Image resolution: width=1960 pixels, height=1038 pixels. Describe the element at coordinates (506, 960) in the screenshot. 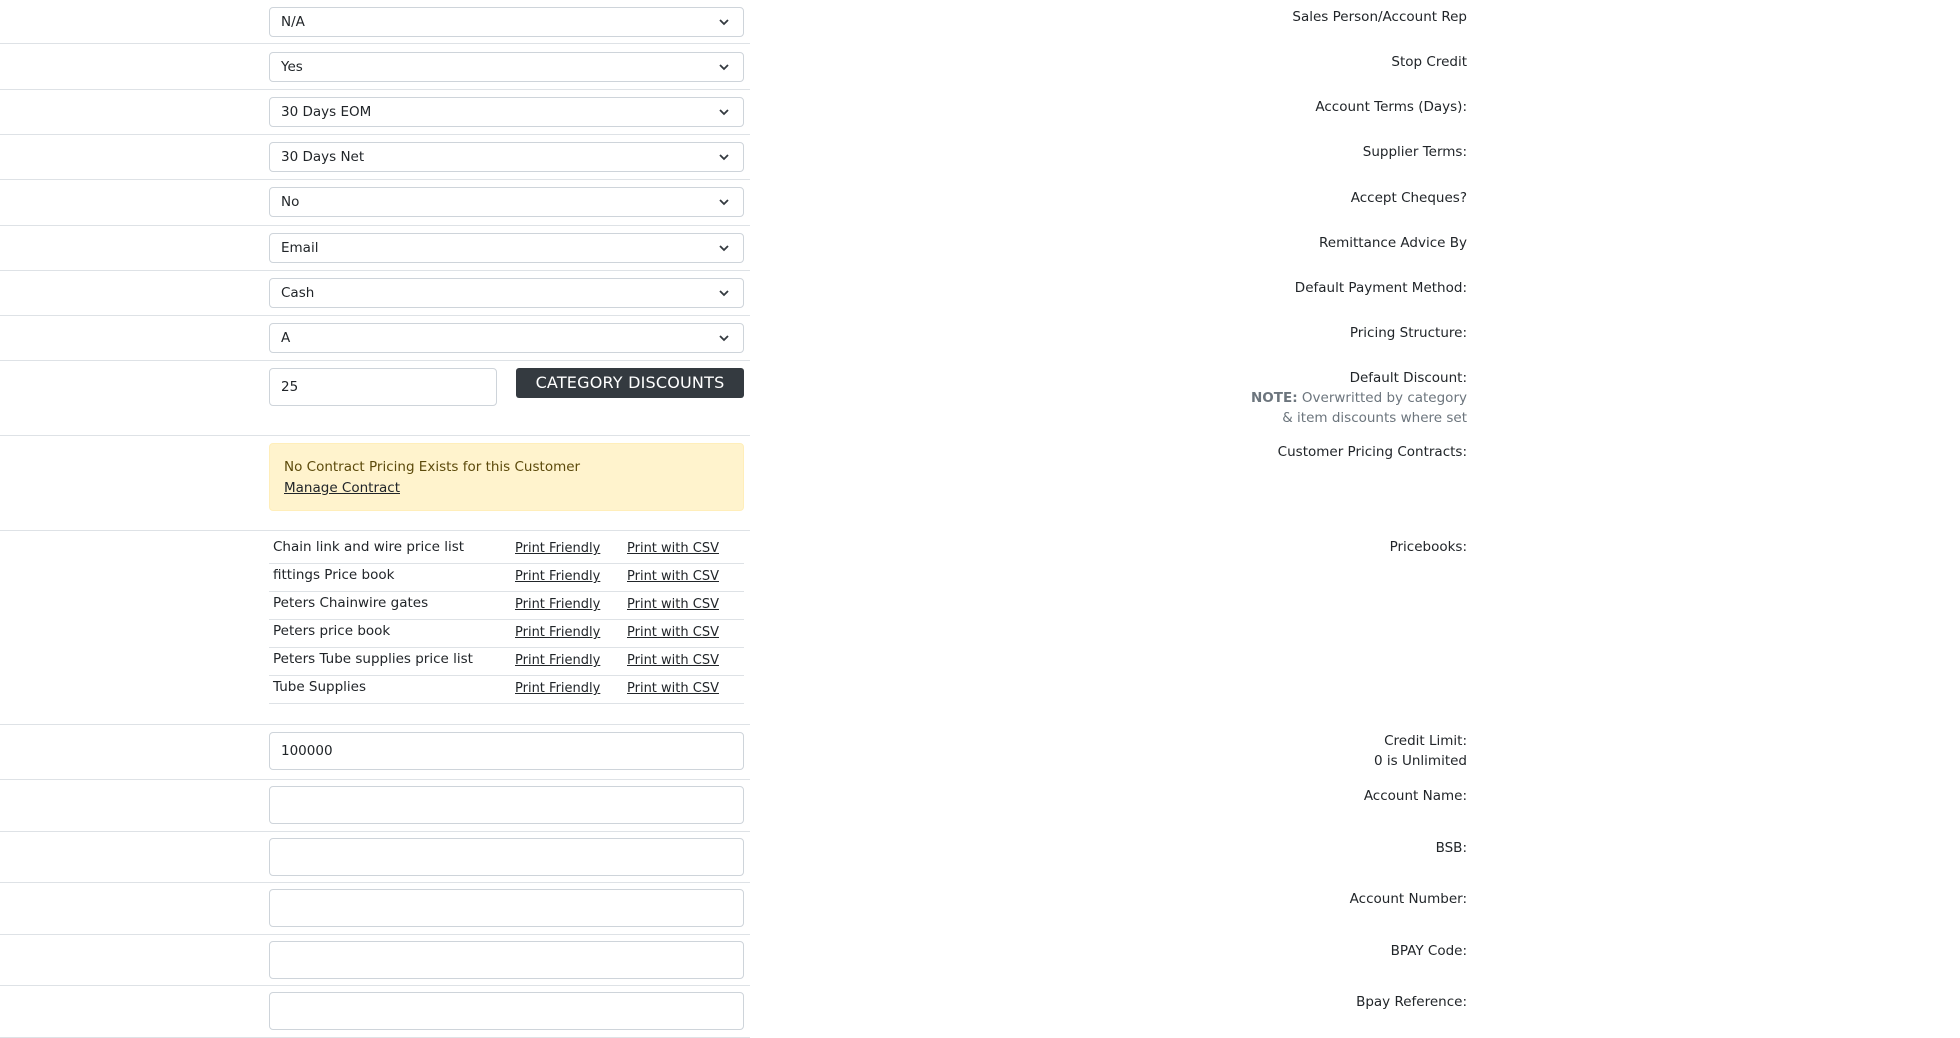

I see `bpay-code-input` at that location.